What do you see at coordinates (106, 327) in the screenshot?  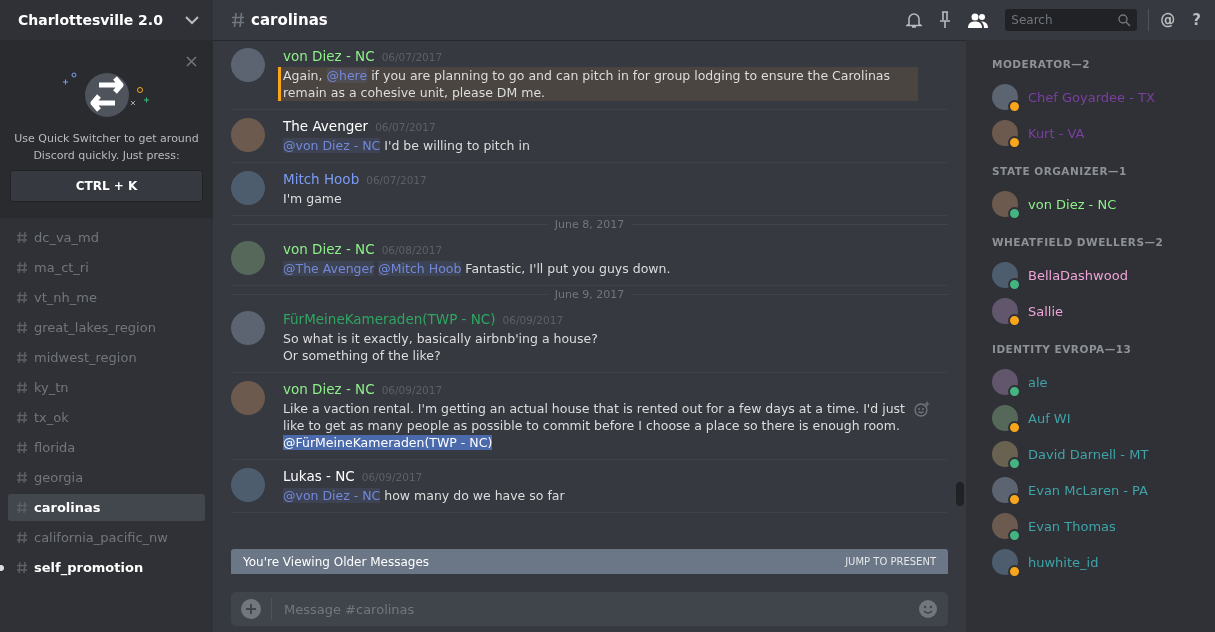 I see `channel-item: great_lakes_region` at bounding box center [106, 327].